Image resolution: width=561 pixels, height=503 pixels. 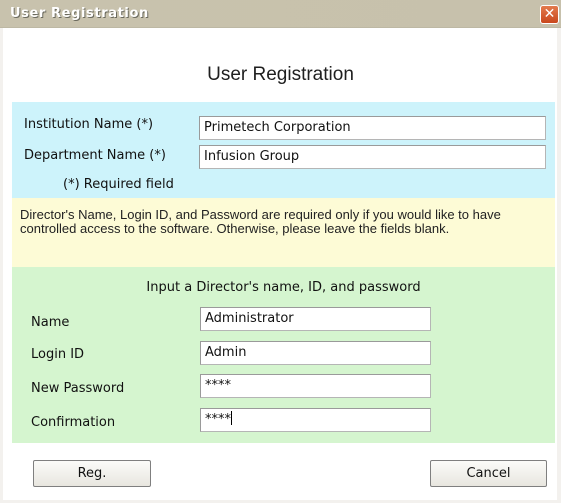 I want to click on text-cursor, so click(x=231, y=418).